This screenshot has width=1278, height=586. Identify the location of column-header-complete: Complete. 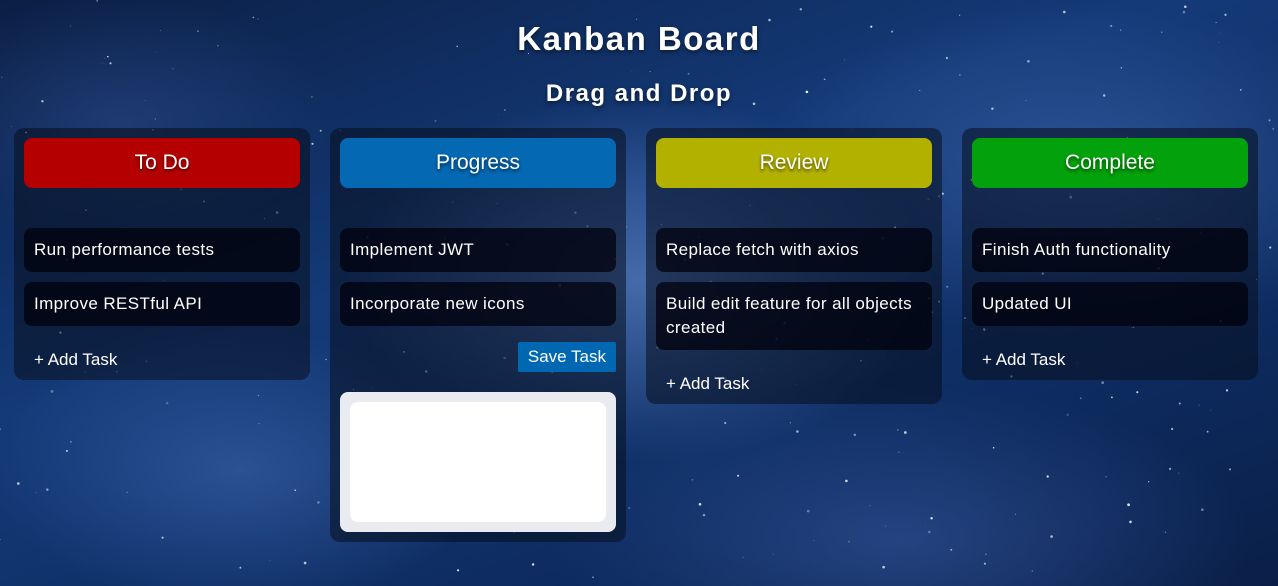
(1110, 163).